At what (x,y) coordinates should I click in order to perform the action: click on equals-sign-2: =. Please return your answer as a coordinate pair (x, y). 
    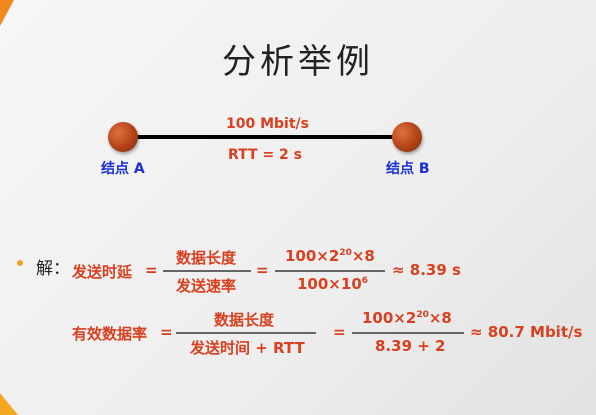
    Looking at the image, I should click on (262, 270).